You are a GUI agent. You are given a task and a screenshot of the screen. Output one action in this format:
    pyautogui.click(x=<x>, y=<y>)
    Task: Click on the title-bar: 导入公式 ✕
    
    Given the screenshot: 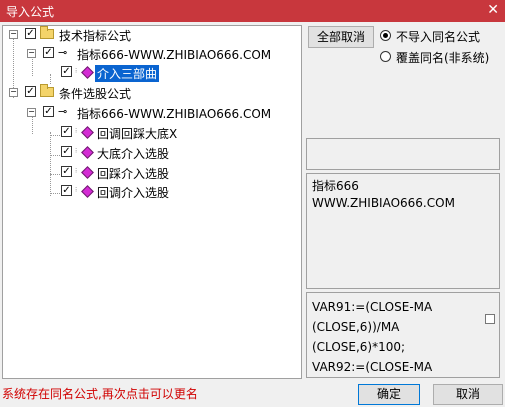 What is the action you would take?
    pyautogui.click(x=252, y=11)
    